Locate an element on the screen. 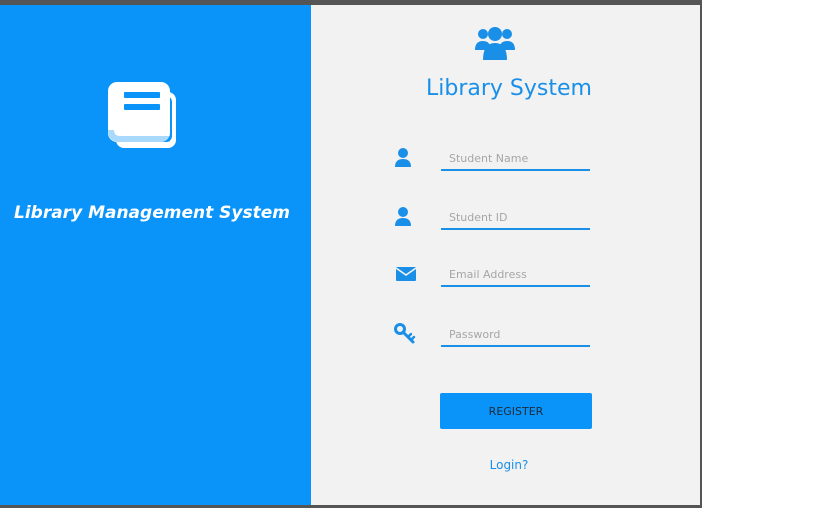  student-name-field is located at coordinates (515, 159).